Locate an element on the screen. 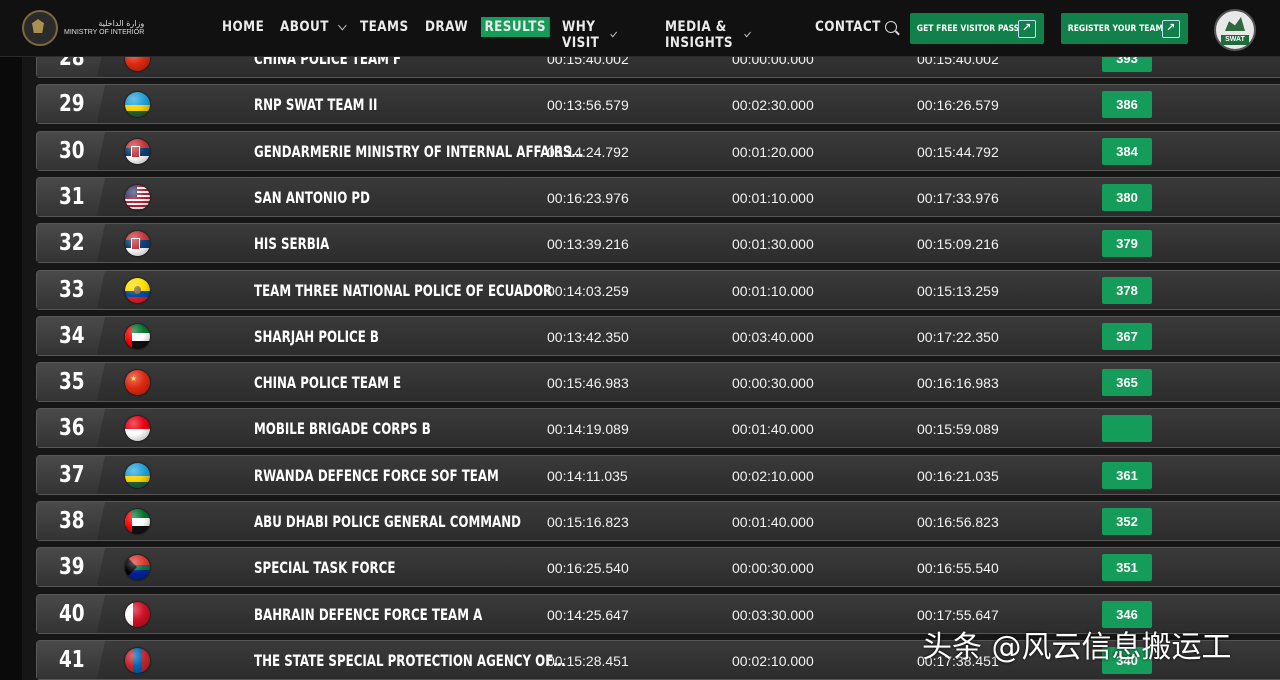  team-name: MOBILE BRIGADE CORPS B is located at coordinates (342, 428).